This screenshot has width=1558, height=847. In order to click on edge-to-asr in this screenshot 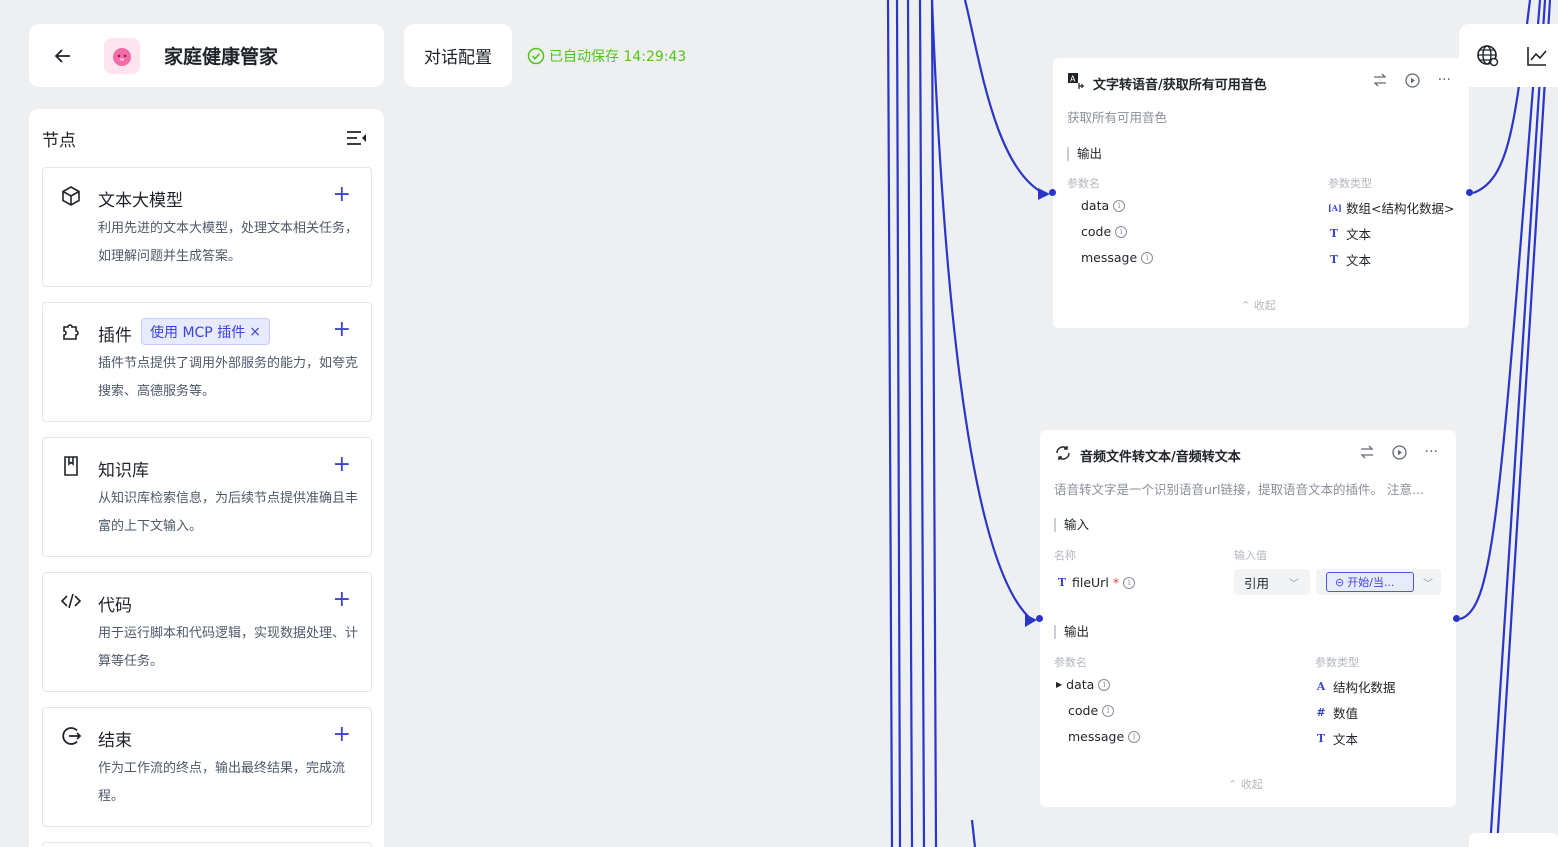, I will do `click(981, 310)`.